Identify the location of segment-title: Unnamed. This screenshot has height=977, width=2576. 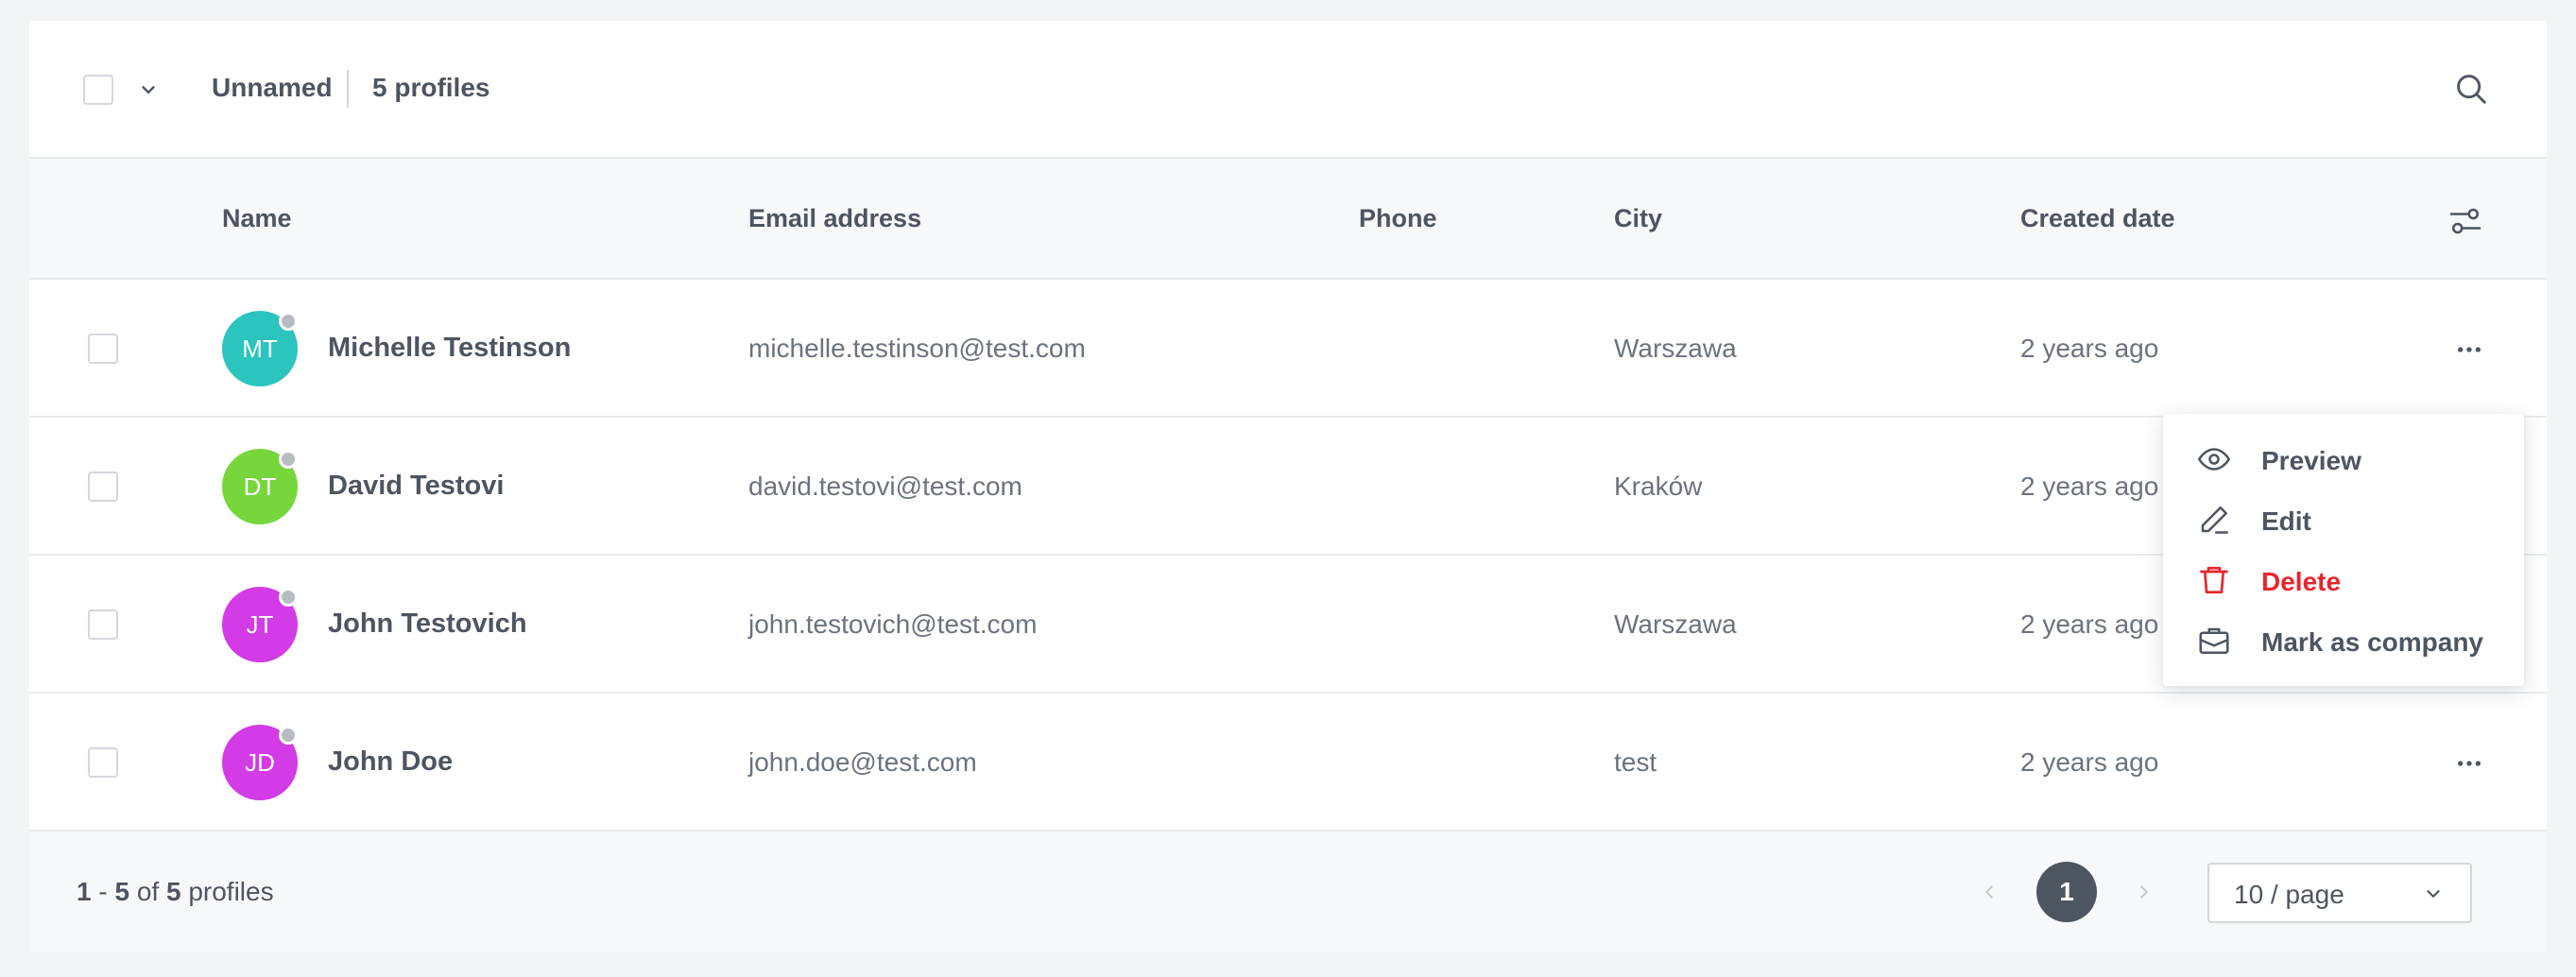
(272, 87).